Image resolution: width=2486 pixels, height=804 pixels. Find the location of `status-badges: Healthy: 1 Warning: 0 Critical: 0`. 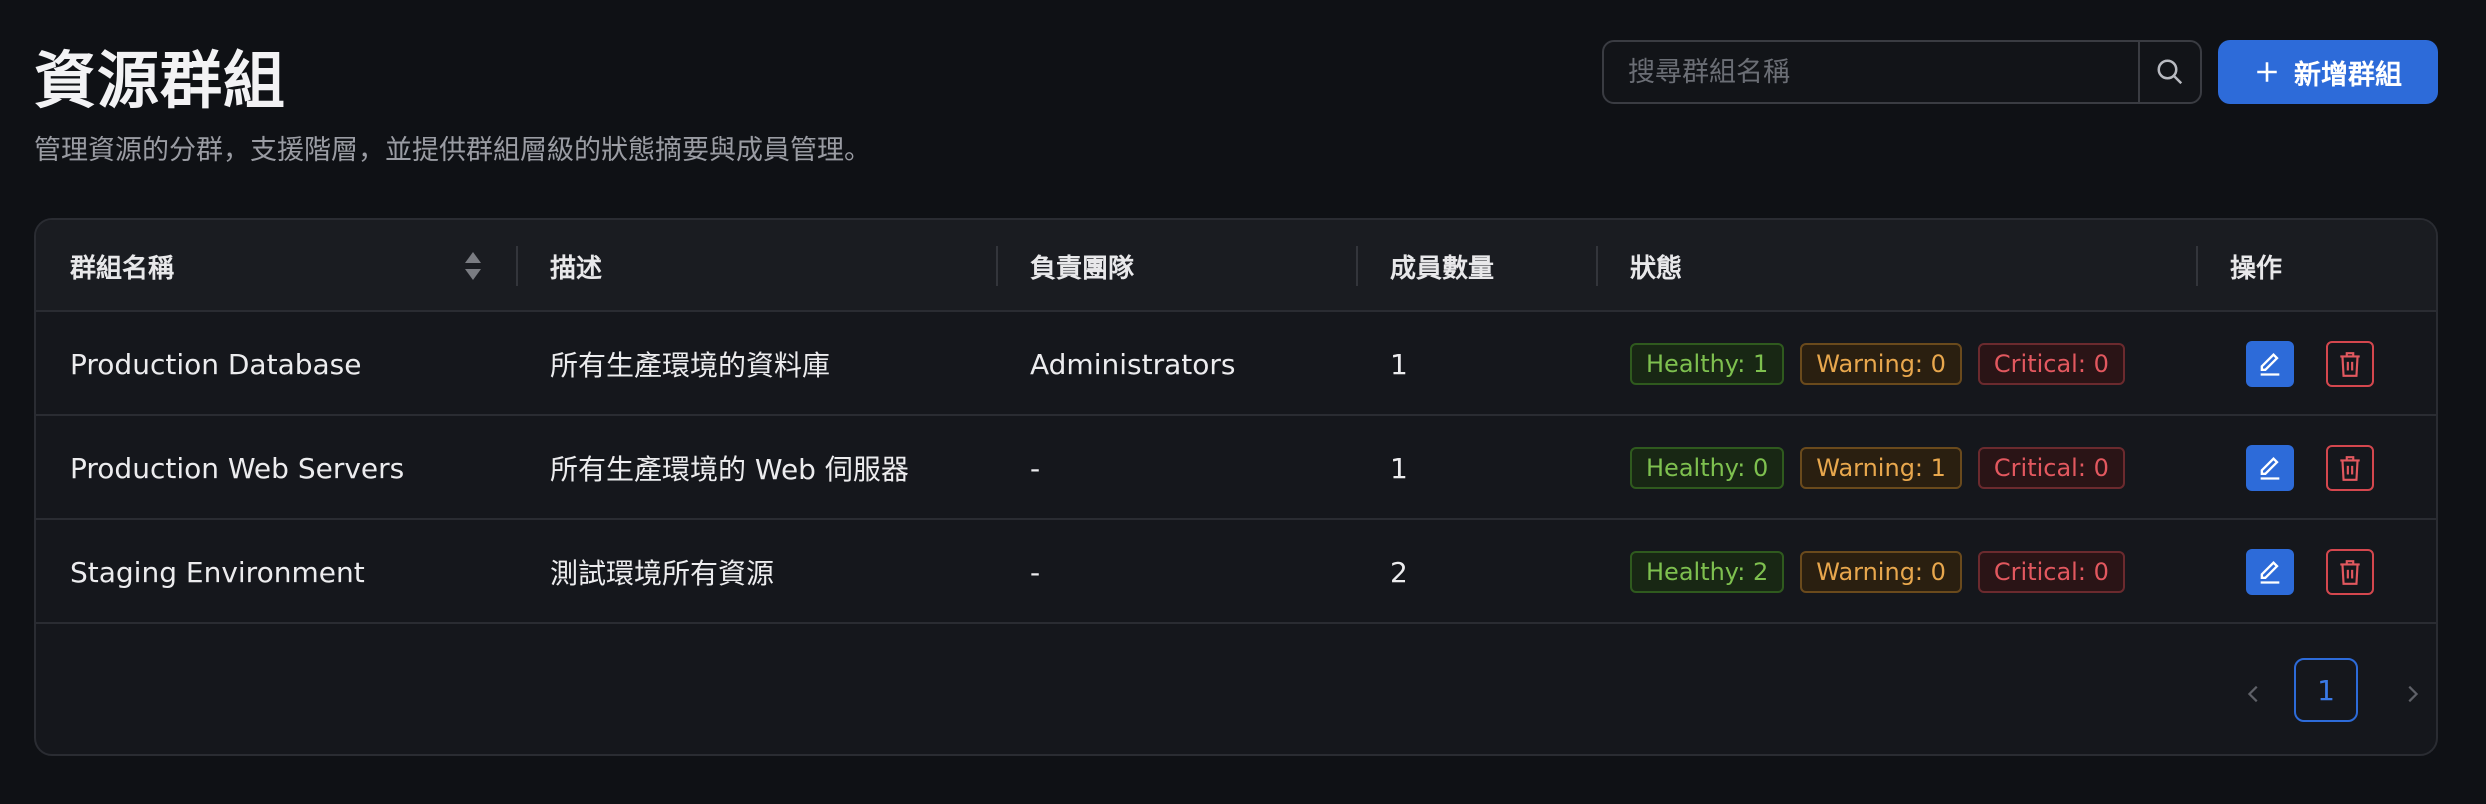

status-badges: Healthy: 1 Warning: 0 Critical: 0 is located at coordinates (1877, 364).